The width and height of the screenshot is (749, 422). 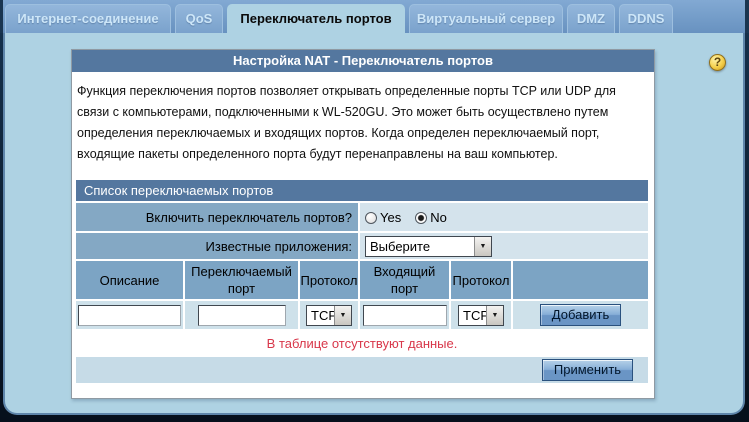 What do you see at coordinates (717, 62) in the screenshot?
I see `help-icon: ?` at bounding box center [717, 62].